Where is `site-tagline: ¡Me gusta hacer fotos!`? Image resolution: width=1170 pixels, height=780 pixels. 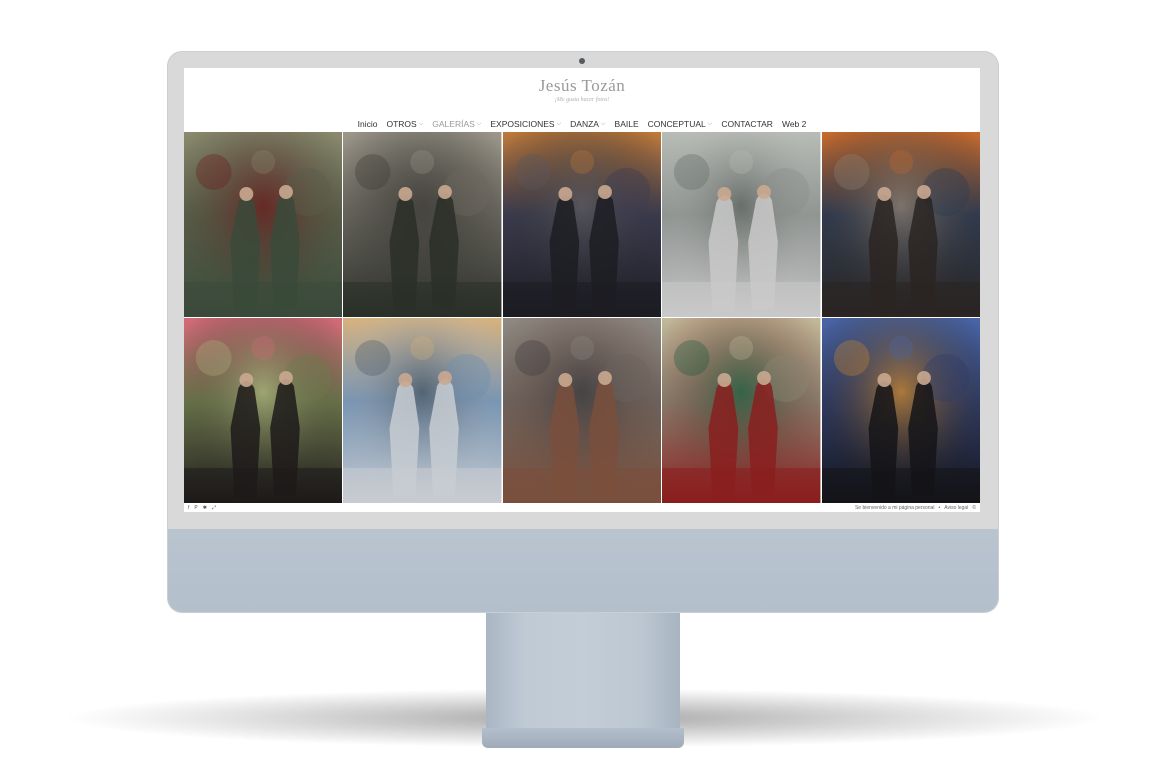 site-tagline: ¡Me gusta hacer fotos! is located at coordinates (582, 100).